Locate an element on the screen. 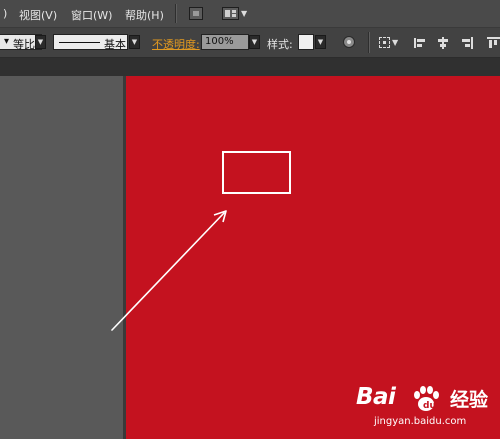  annotation-arrow is located at coordinates (169, 270).